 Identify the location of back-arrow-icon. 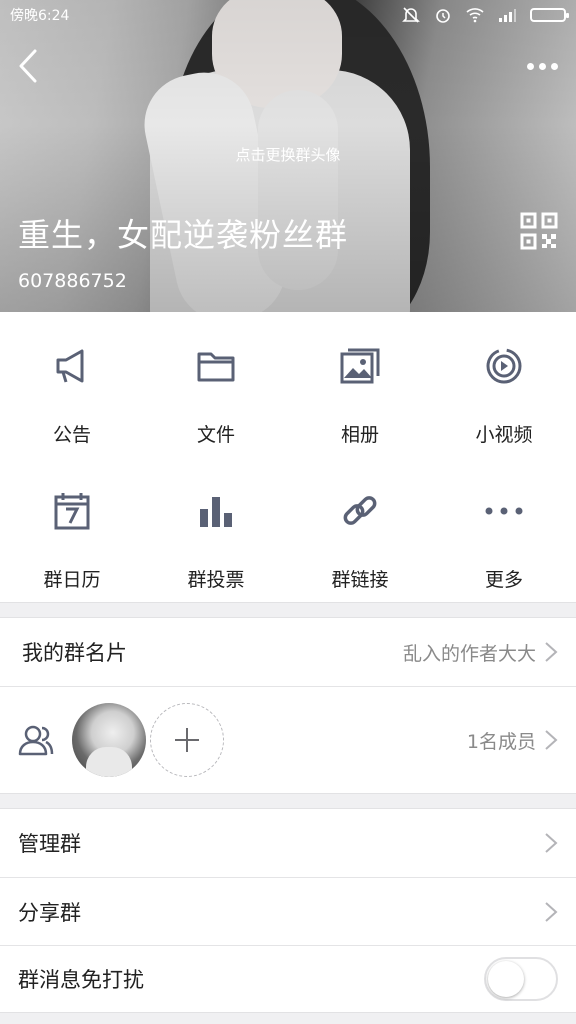
(28, 66).